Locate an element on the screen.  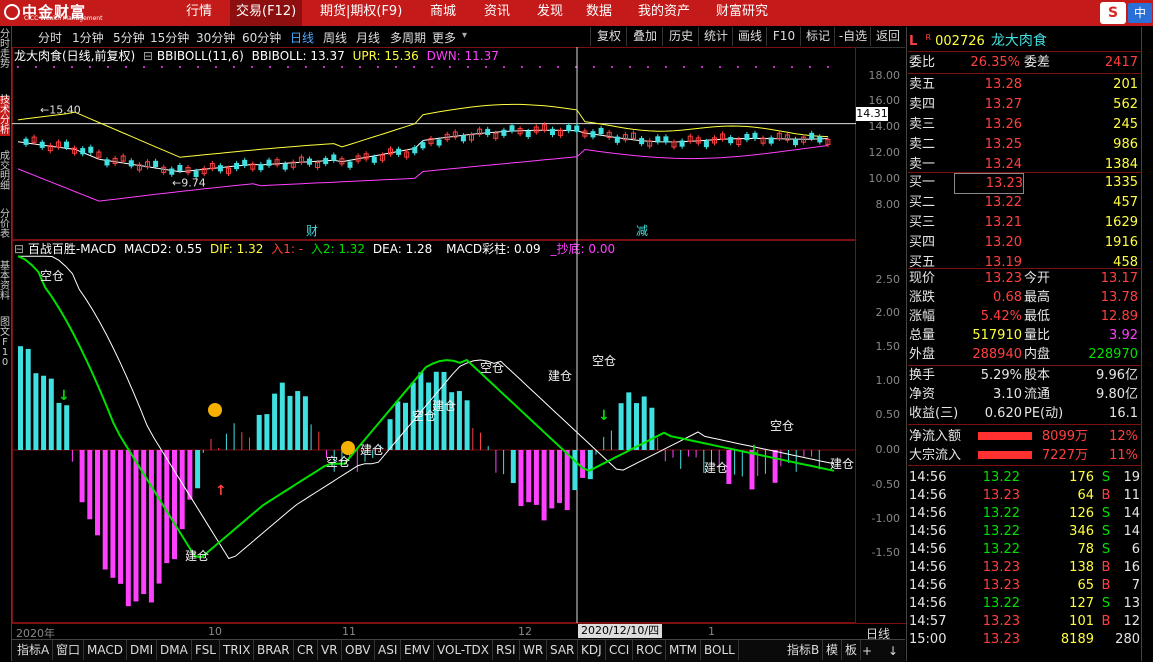
tabs-add-icon: + is located at coordinates (867, 651).